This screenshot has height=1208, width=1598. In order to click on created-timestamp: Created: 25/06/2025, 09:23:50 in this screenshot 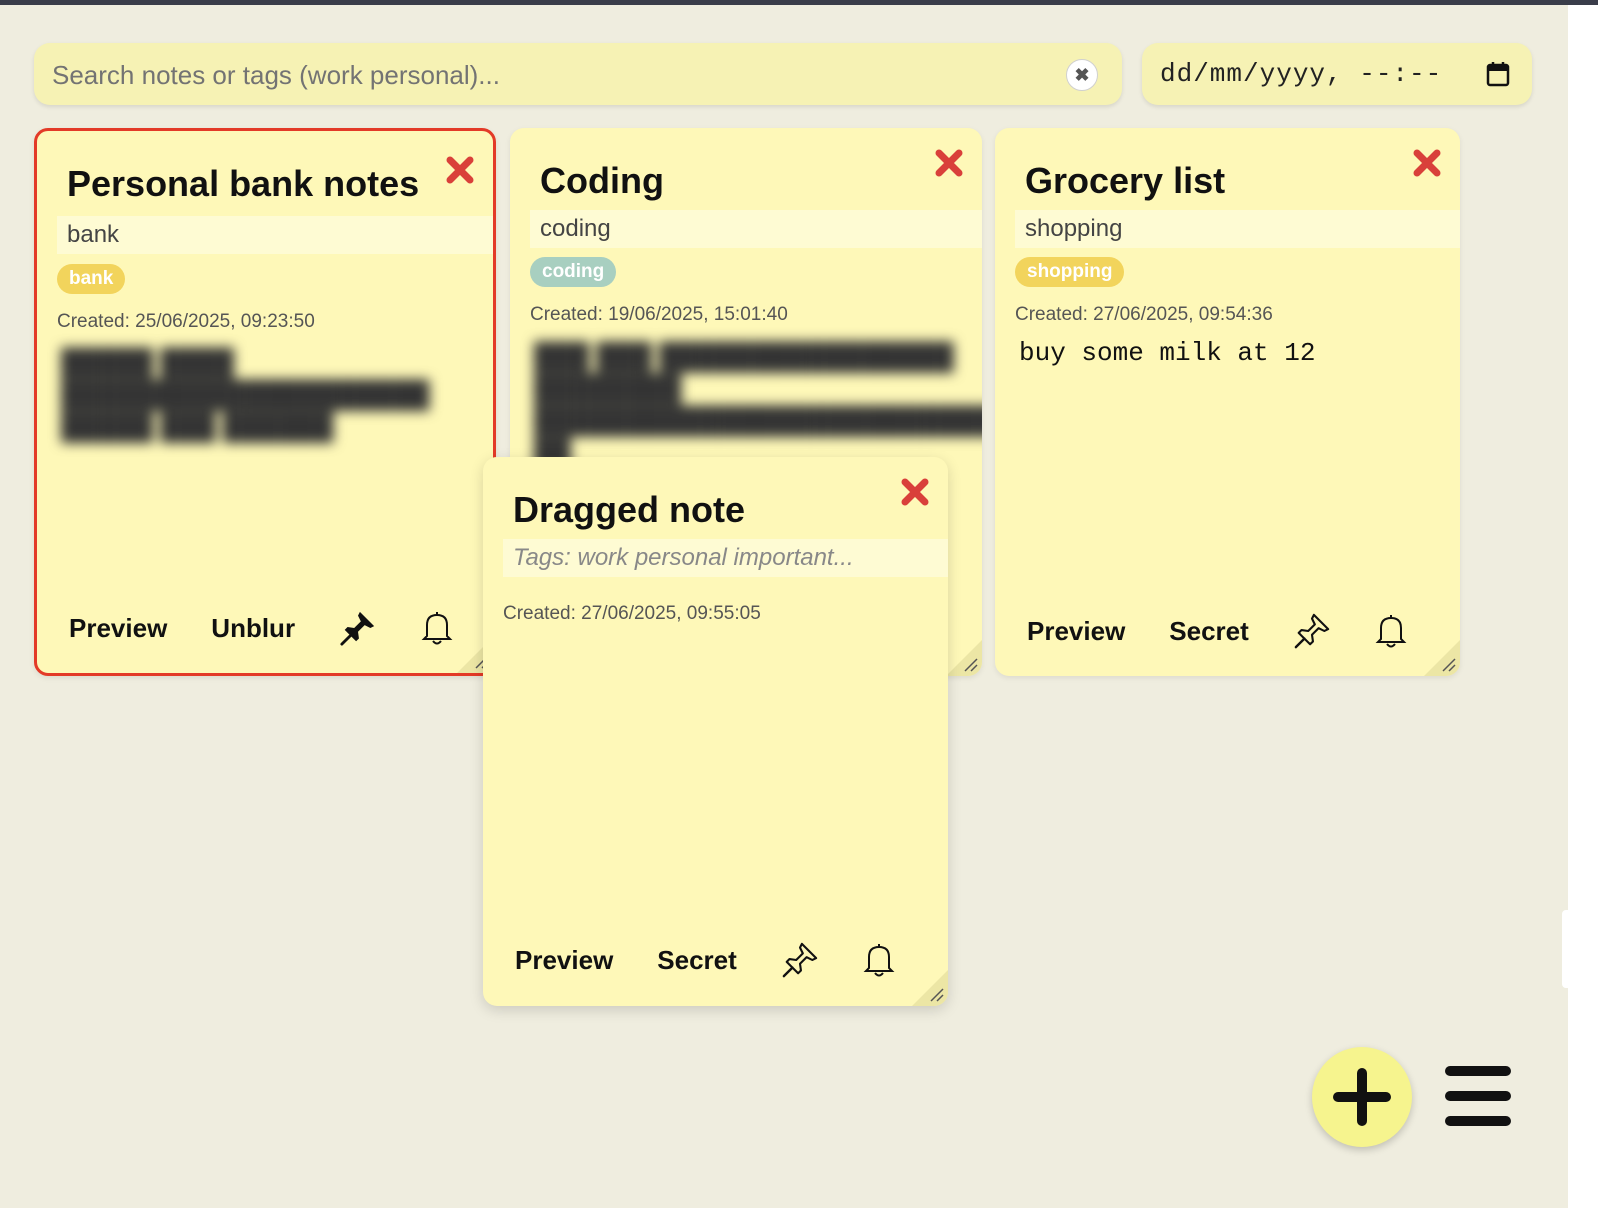, I will do `click(186, 321)`.